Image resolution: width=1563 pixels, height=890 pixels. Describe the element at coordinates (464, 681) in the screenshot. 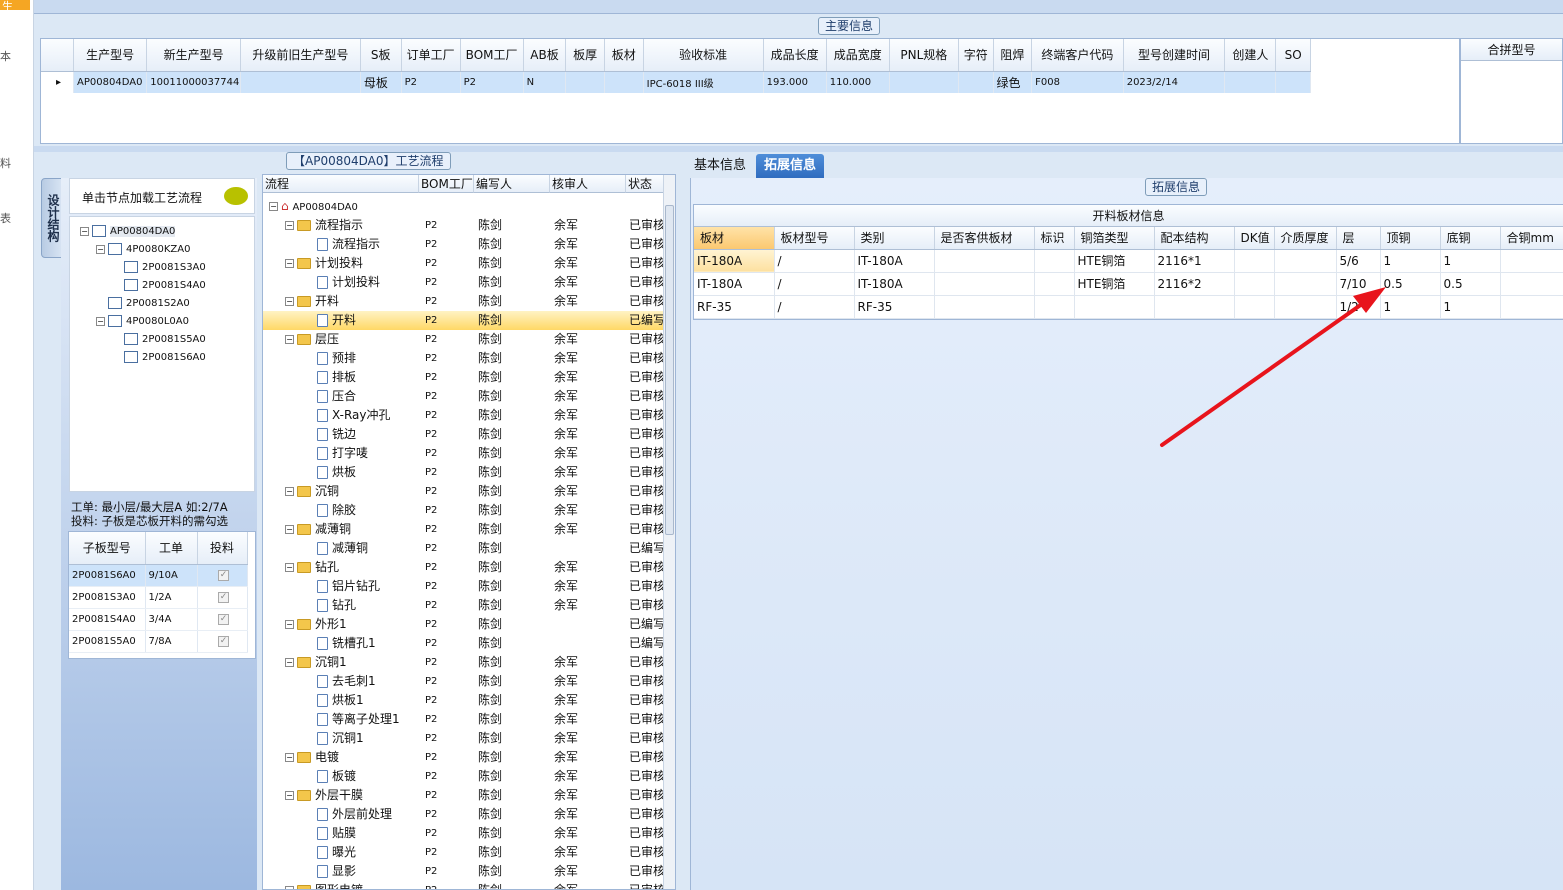

I see `flow-row: 去毛刺1 P2 陈剑 余军 已审核` at that location.